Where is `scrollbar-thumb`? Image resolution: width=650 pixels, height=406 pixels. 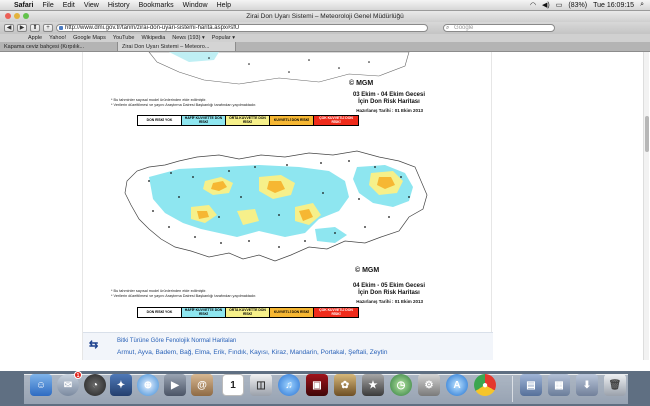 scrollbar-thumb is located at coordinates (647, 134).